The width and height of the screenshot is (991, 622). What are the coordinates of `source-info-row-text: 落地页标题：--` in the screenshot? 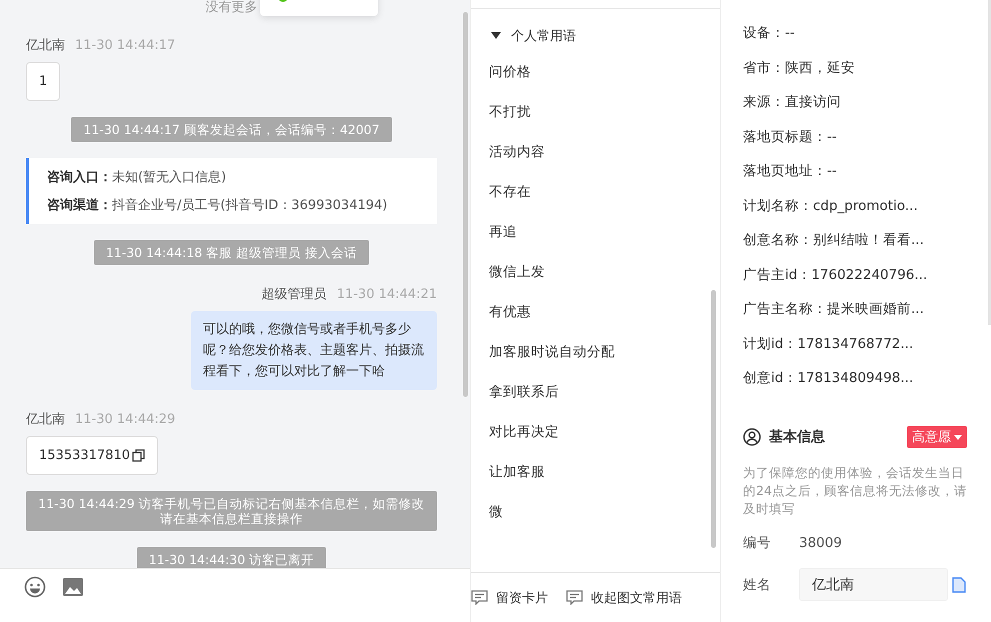 It's located at (790, 137).